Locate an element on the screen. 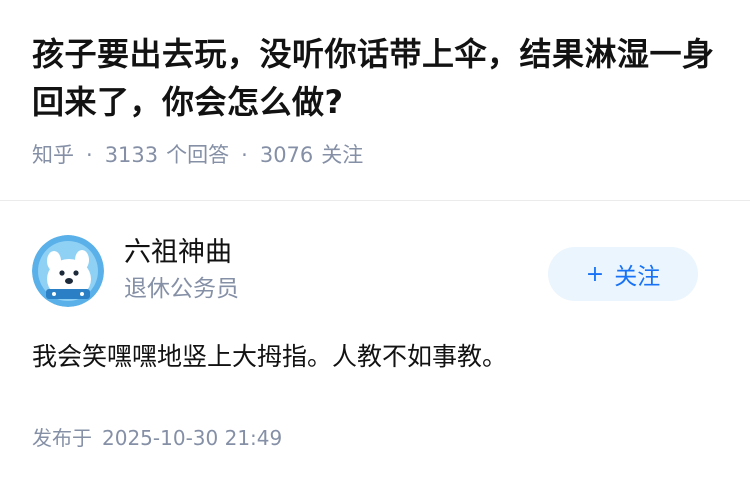 The width and height of the screenshot is (750, 490). answer-count-label: 个回答 is located at coordinates (198, 155).